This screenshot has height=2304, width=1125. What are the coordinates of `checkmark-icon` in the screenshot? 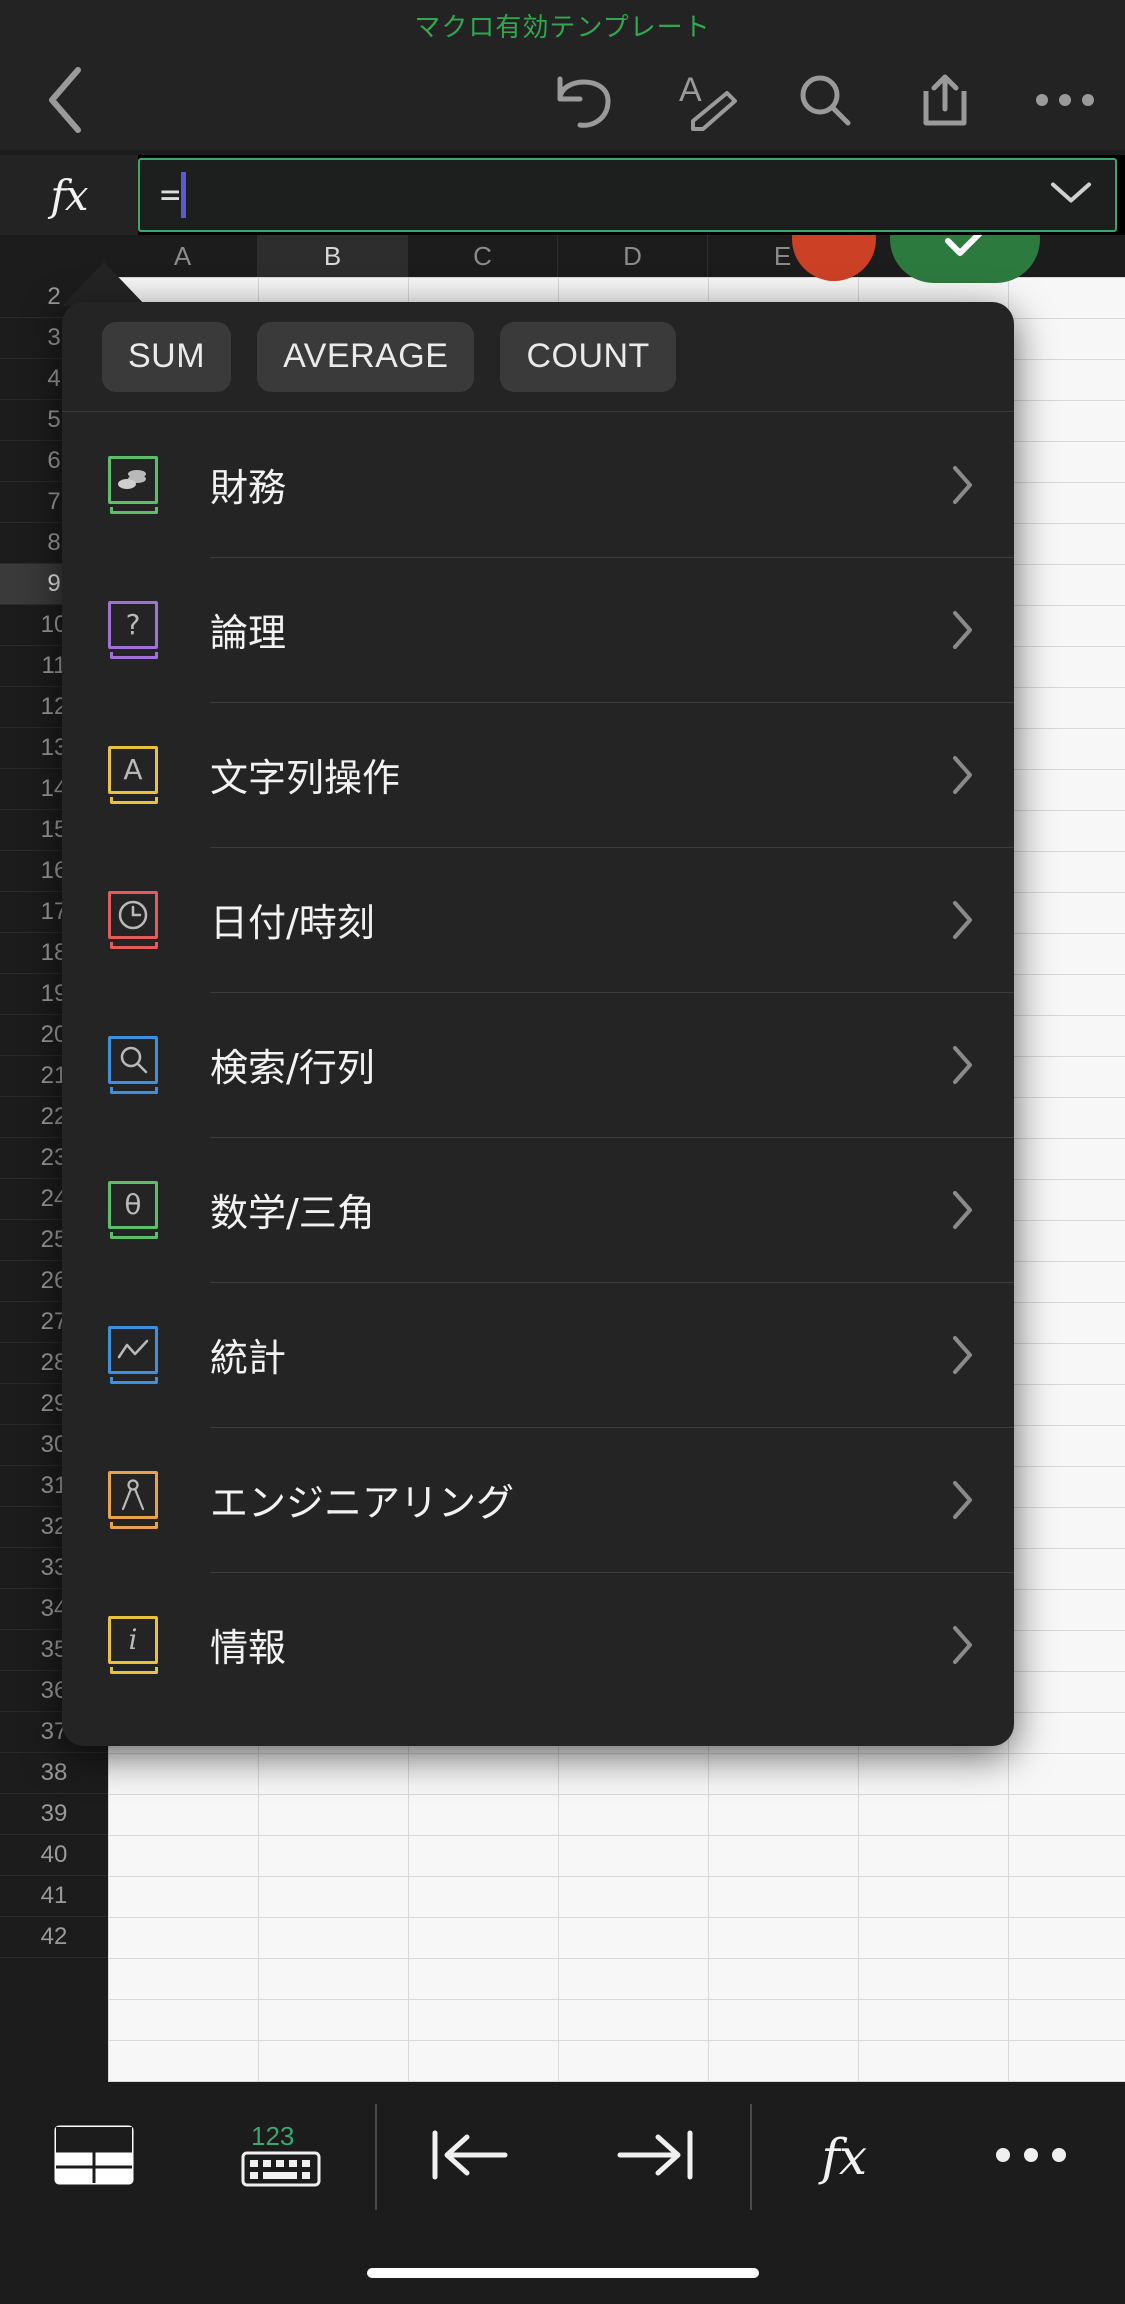 It's located at (964, 245).